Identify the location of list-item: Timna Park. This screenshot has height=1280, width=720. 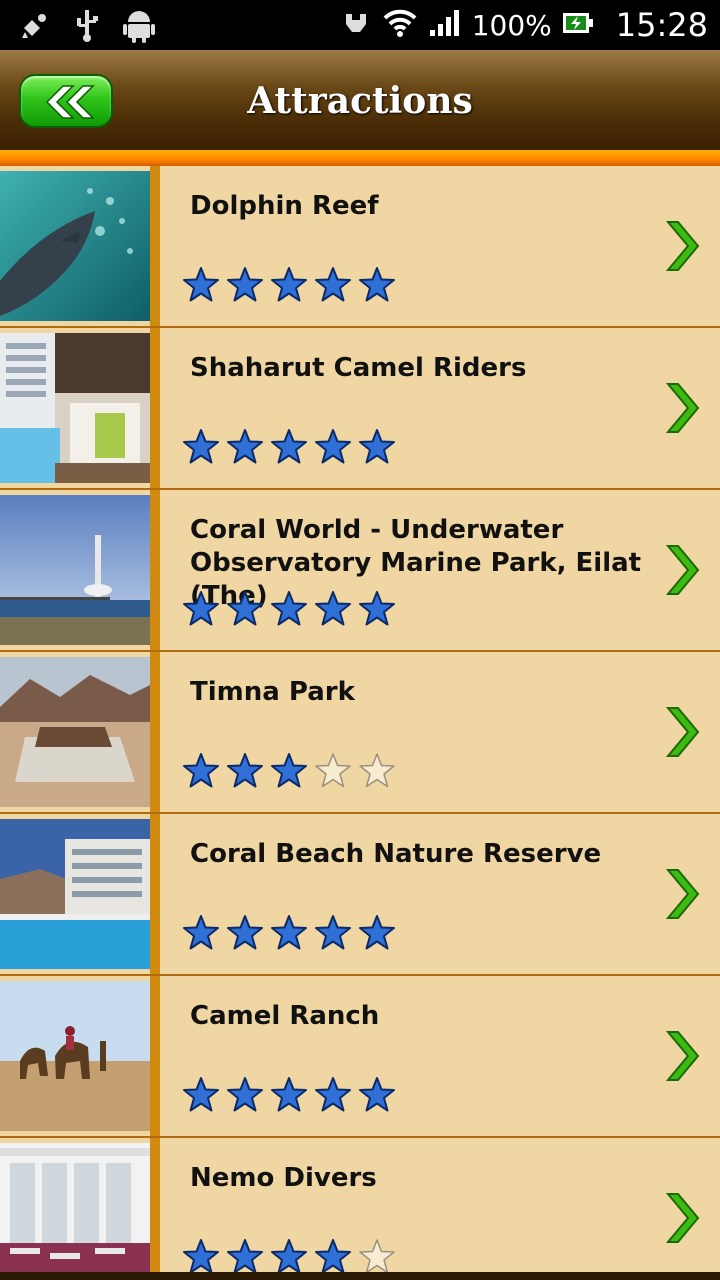
(360, 733).